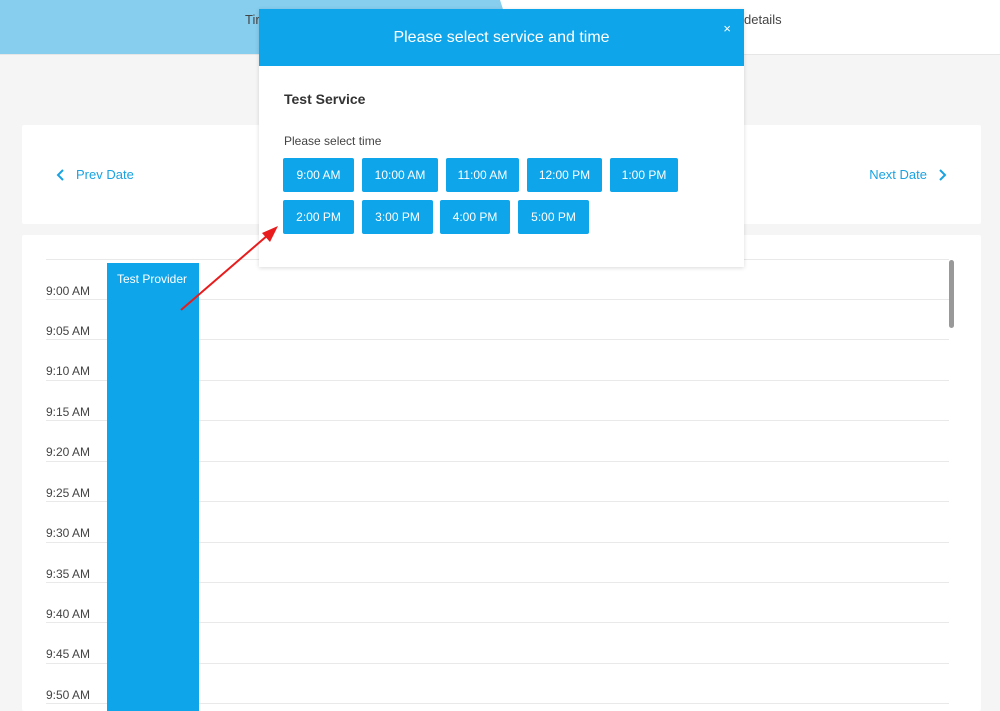 The image size is (1000, 711). What do you see at coordinates (252, 19) in the screenshot?
I see `step-time-label: Tir` at bounding box center [252, 19].